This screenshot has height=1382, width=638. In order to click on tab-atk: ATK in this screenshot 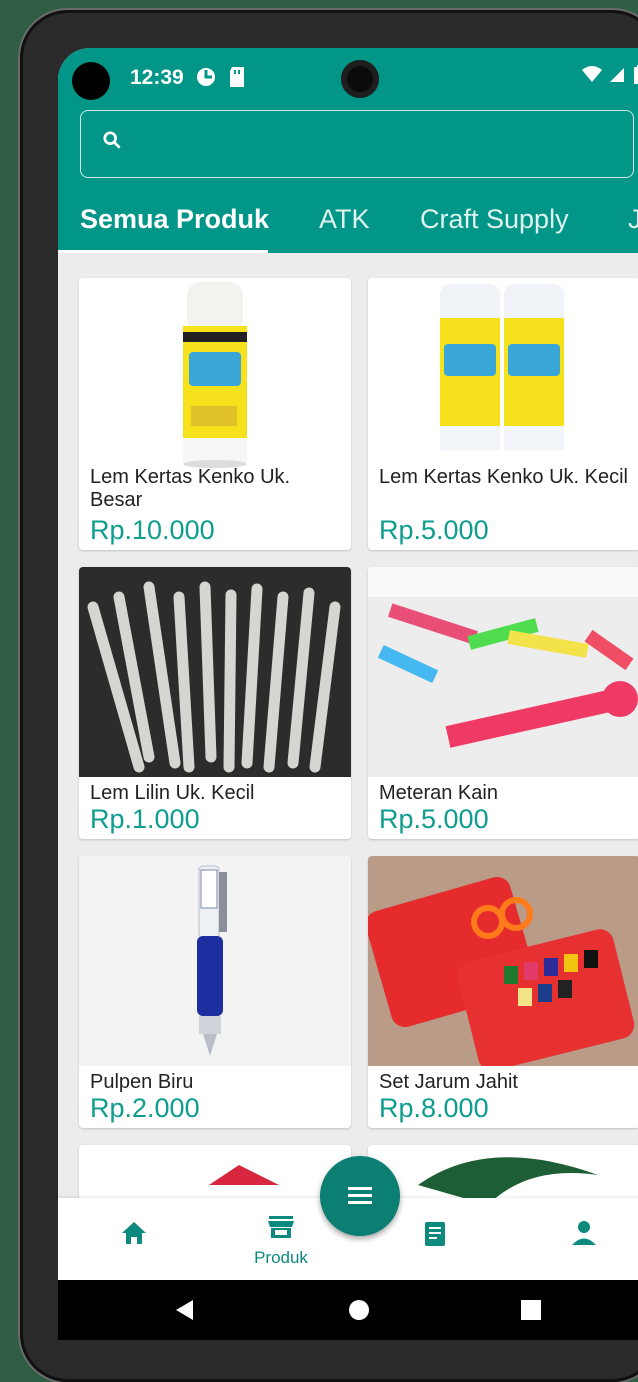, I will do `click(344, 219)`.